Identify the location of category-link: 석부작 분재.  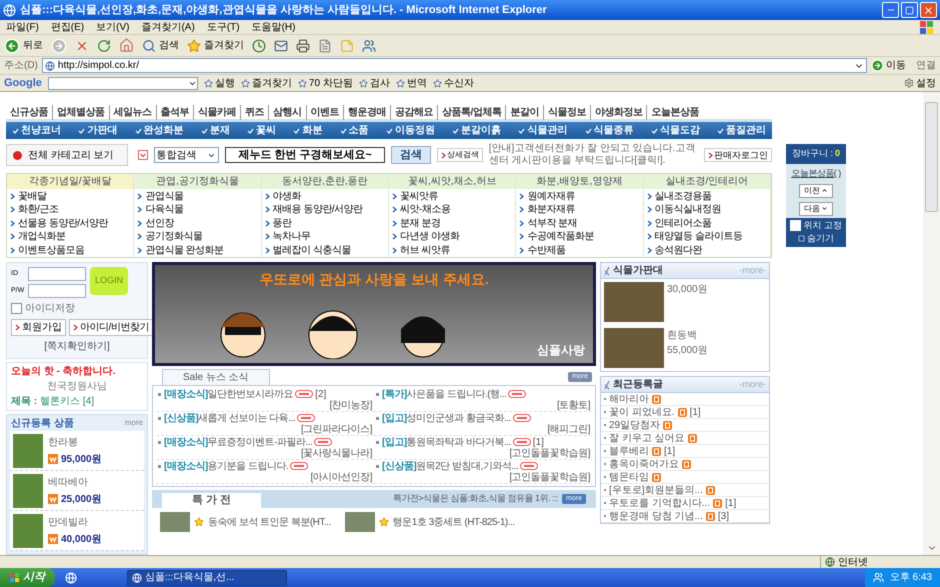
(552, 223).